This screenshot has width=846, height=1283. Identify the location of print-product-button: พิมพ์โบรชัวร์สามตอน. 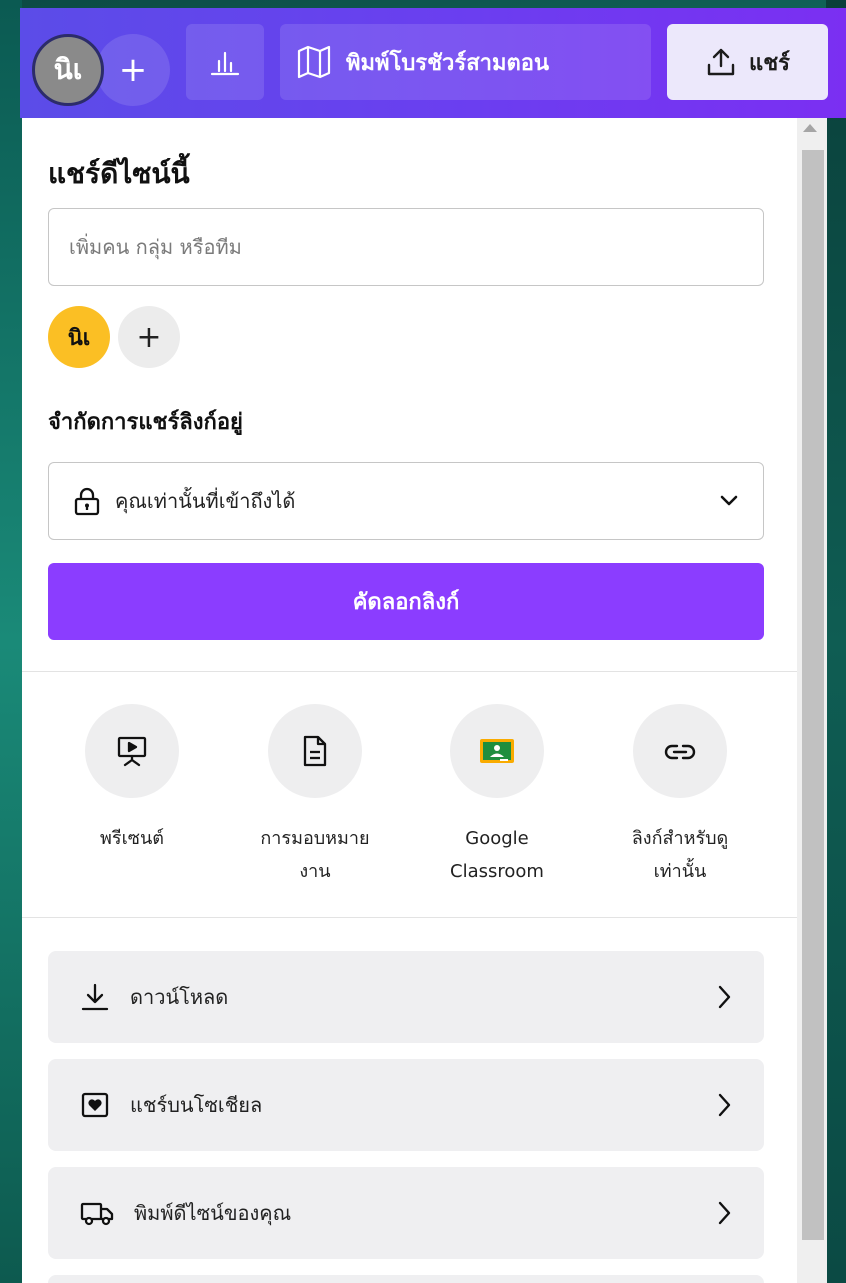
(465, 62).